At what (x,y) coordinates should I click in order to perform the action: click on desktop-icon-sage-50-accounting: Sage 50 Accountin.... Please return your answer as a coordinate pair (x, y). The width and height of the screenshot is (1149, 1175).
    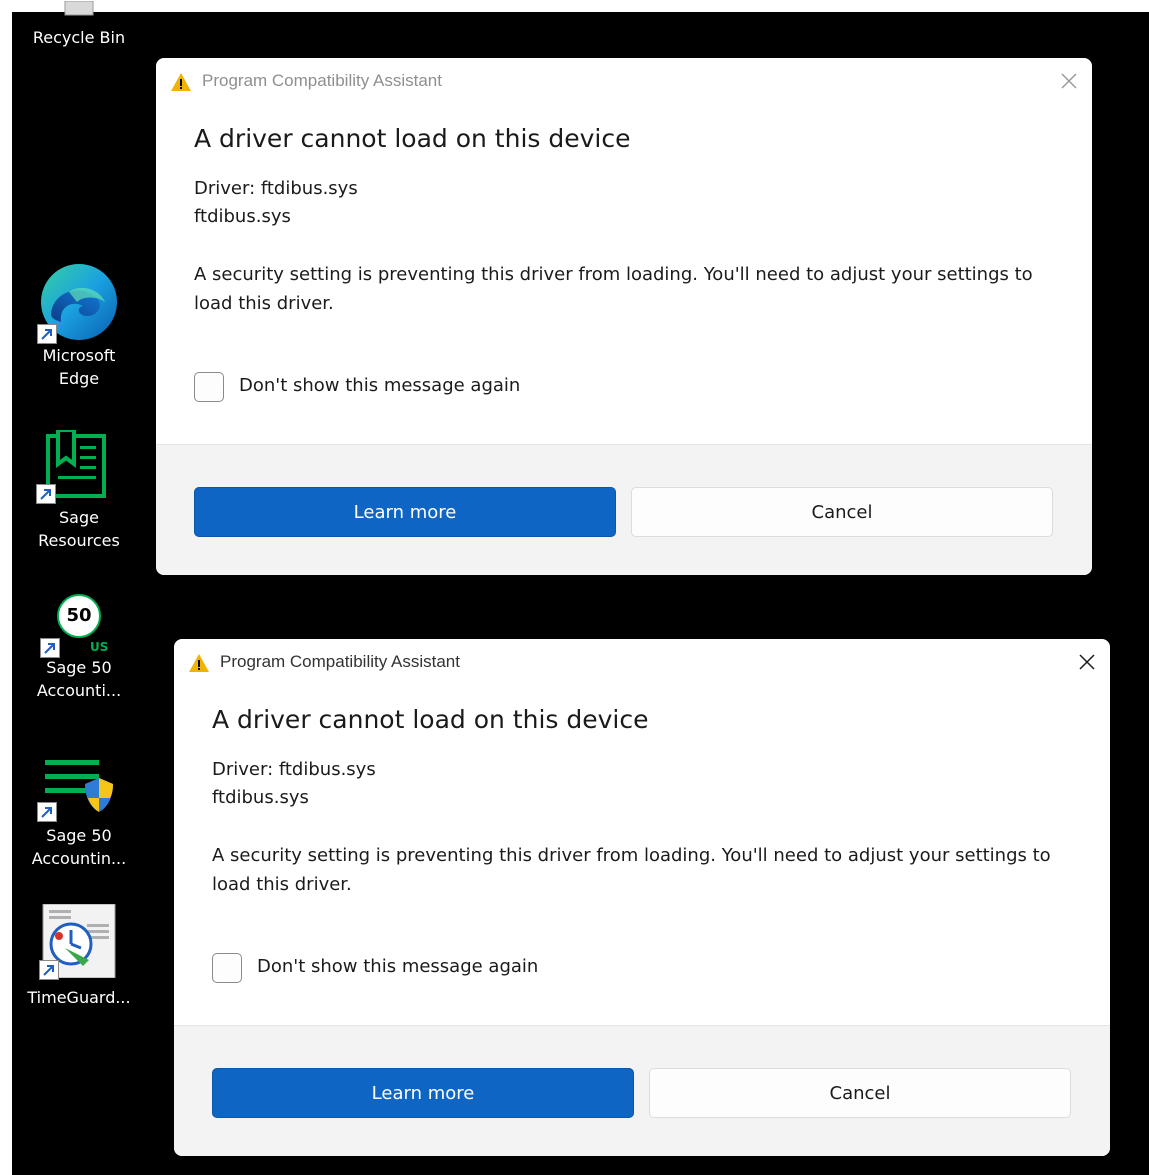
    Looking at the image, I should click on (79, 813).